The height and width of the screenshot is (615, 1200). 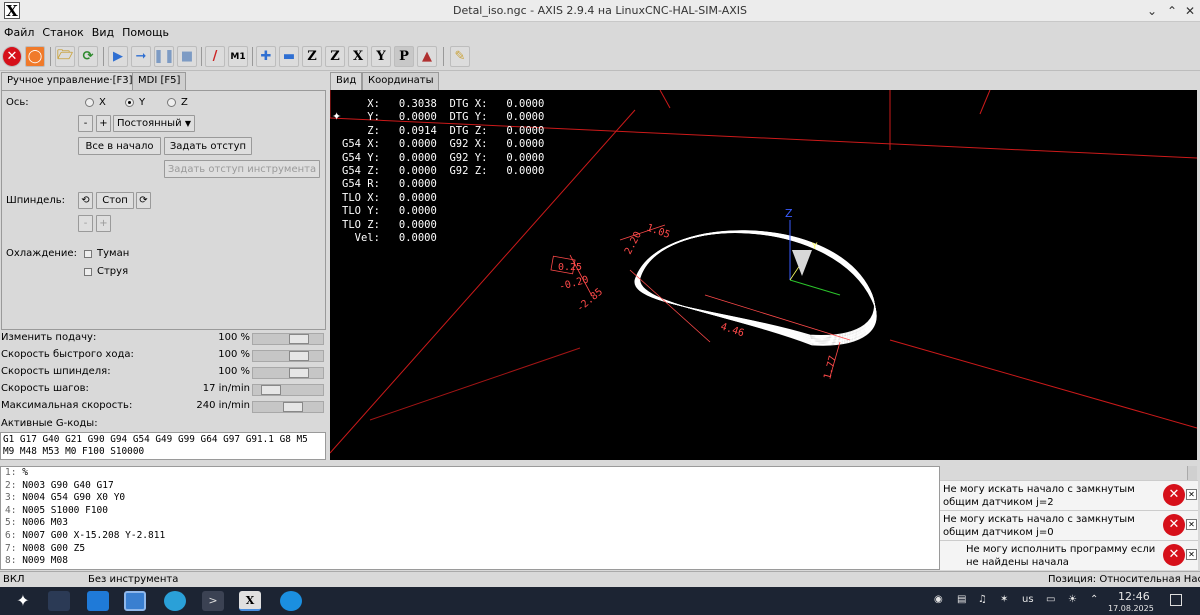 What do you see at coordinates (358, 56) in the screenshot?
I see `view-x-icon: X` at bounding box center [358, 56].